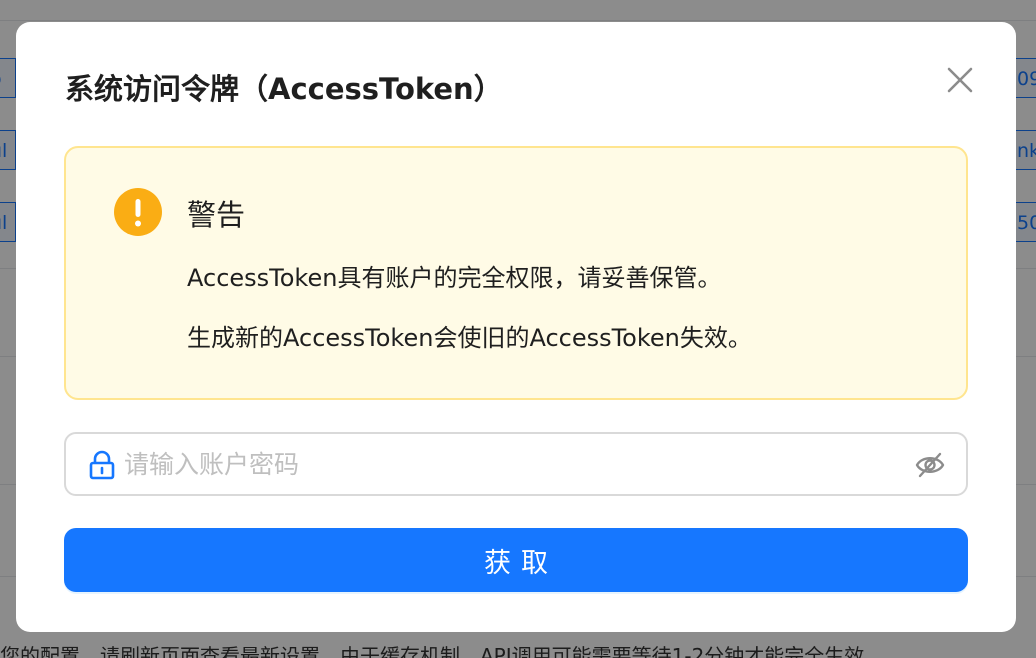  I want to click on alert-message-line: 生成新的AccessToken会使旧的AccessToken失效。, so click(469, 338).